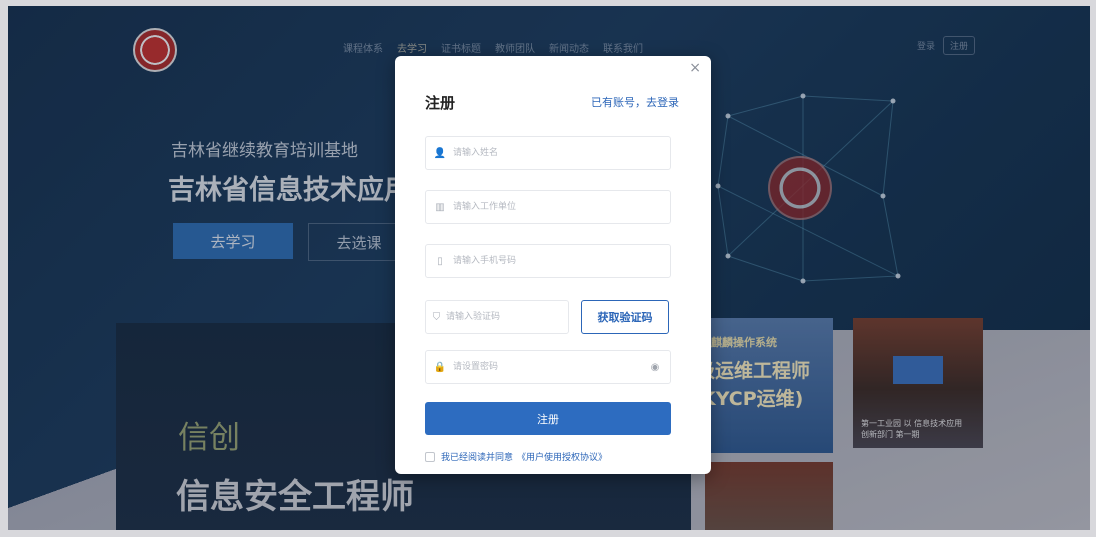 This screenshot has width=1096, height=537. Describe the element at coordinates (440, 261) in the screenshot. I see `phone-icon: ▯` at that location.